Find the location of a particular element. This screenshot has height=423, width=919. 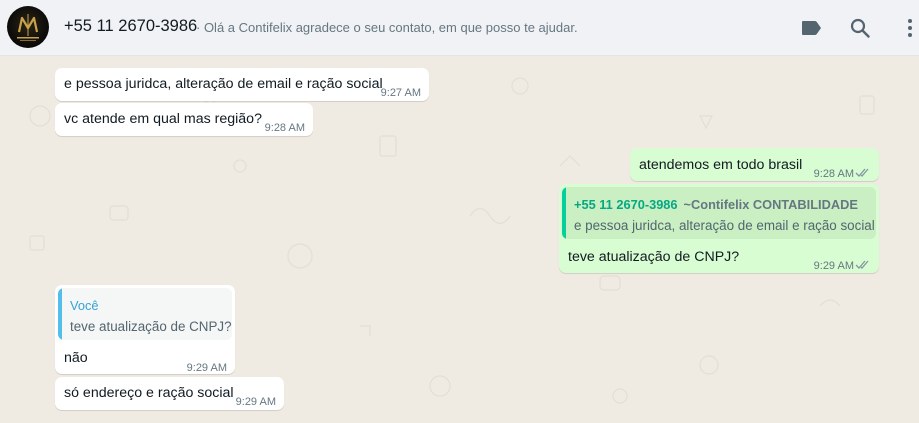

message-bubble-incoming: vc atende em qual mas região? 9:28 AM is located at coordinates (184, 119).